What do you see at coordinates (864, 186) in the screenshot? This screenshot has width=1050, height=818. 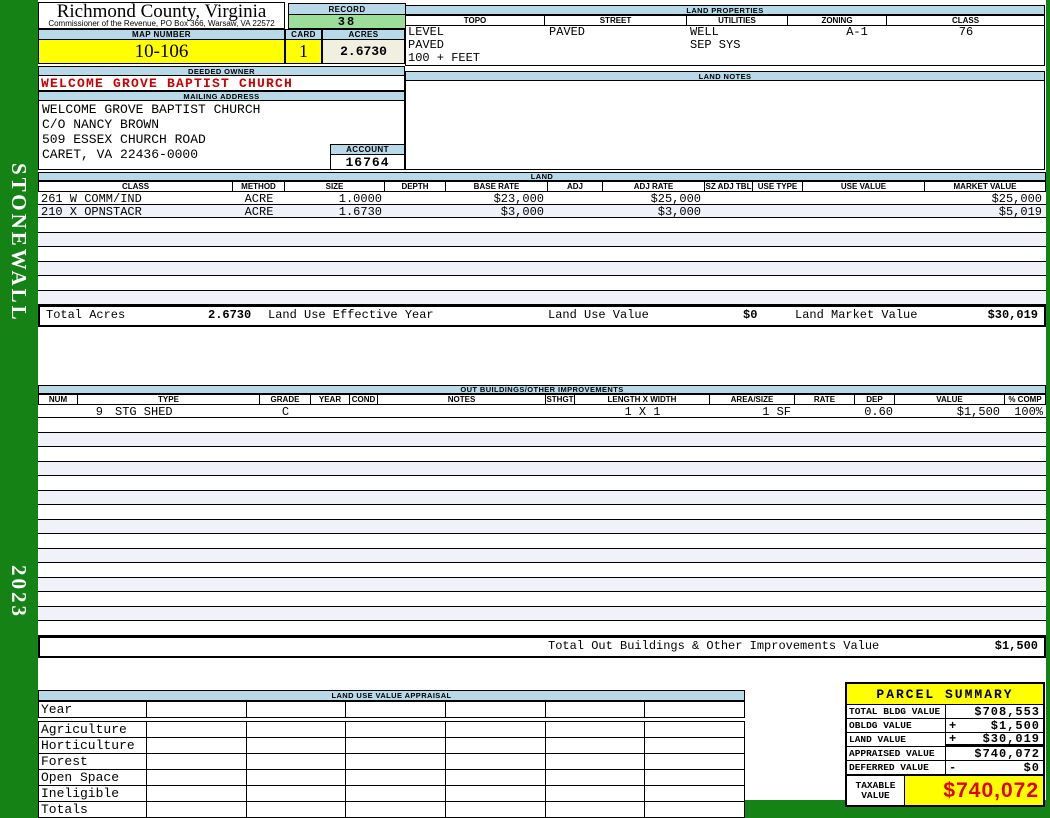 I see `col-use-value: USE VALUE` at bounding box center [864, 186].